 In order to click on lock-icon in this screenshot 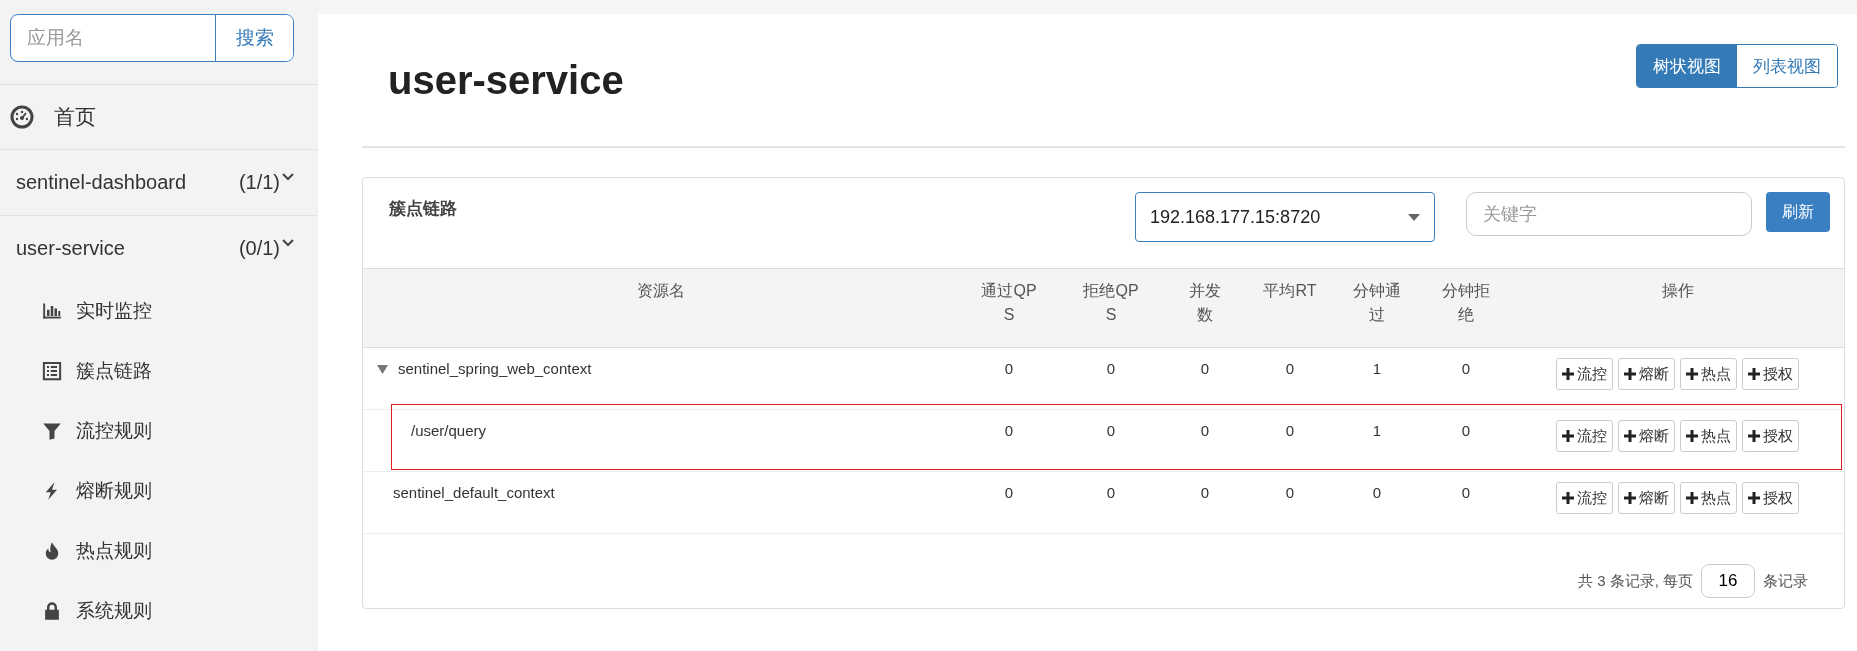, I will do `click(52, 611)`.